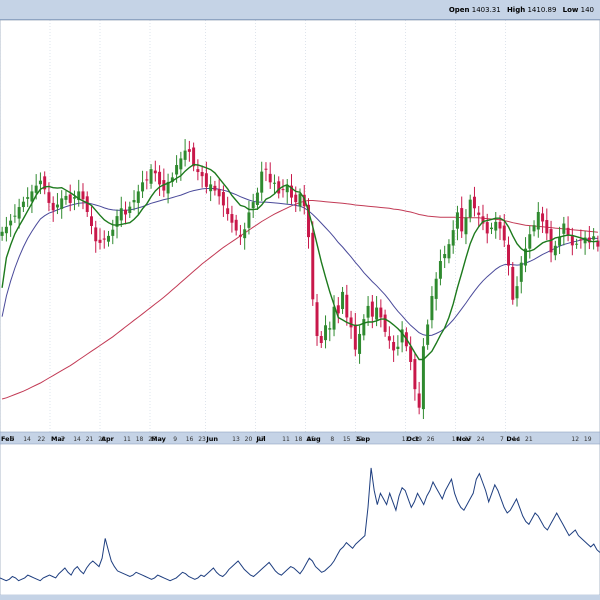 This screenshot has width=600, height=600. What do you see at coordinates (175, 439) in the screenshot?
I see `day-tick-label: 9` at bounding box center [175, 439].